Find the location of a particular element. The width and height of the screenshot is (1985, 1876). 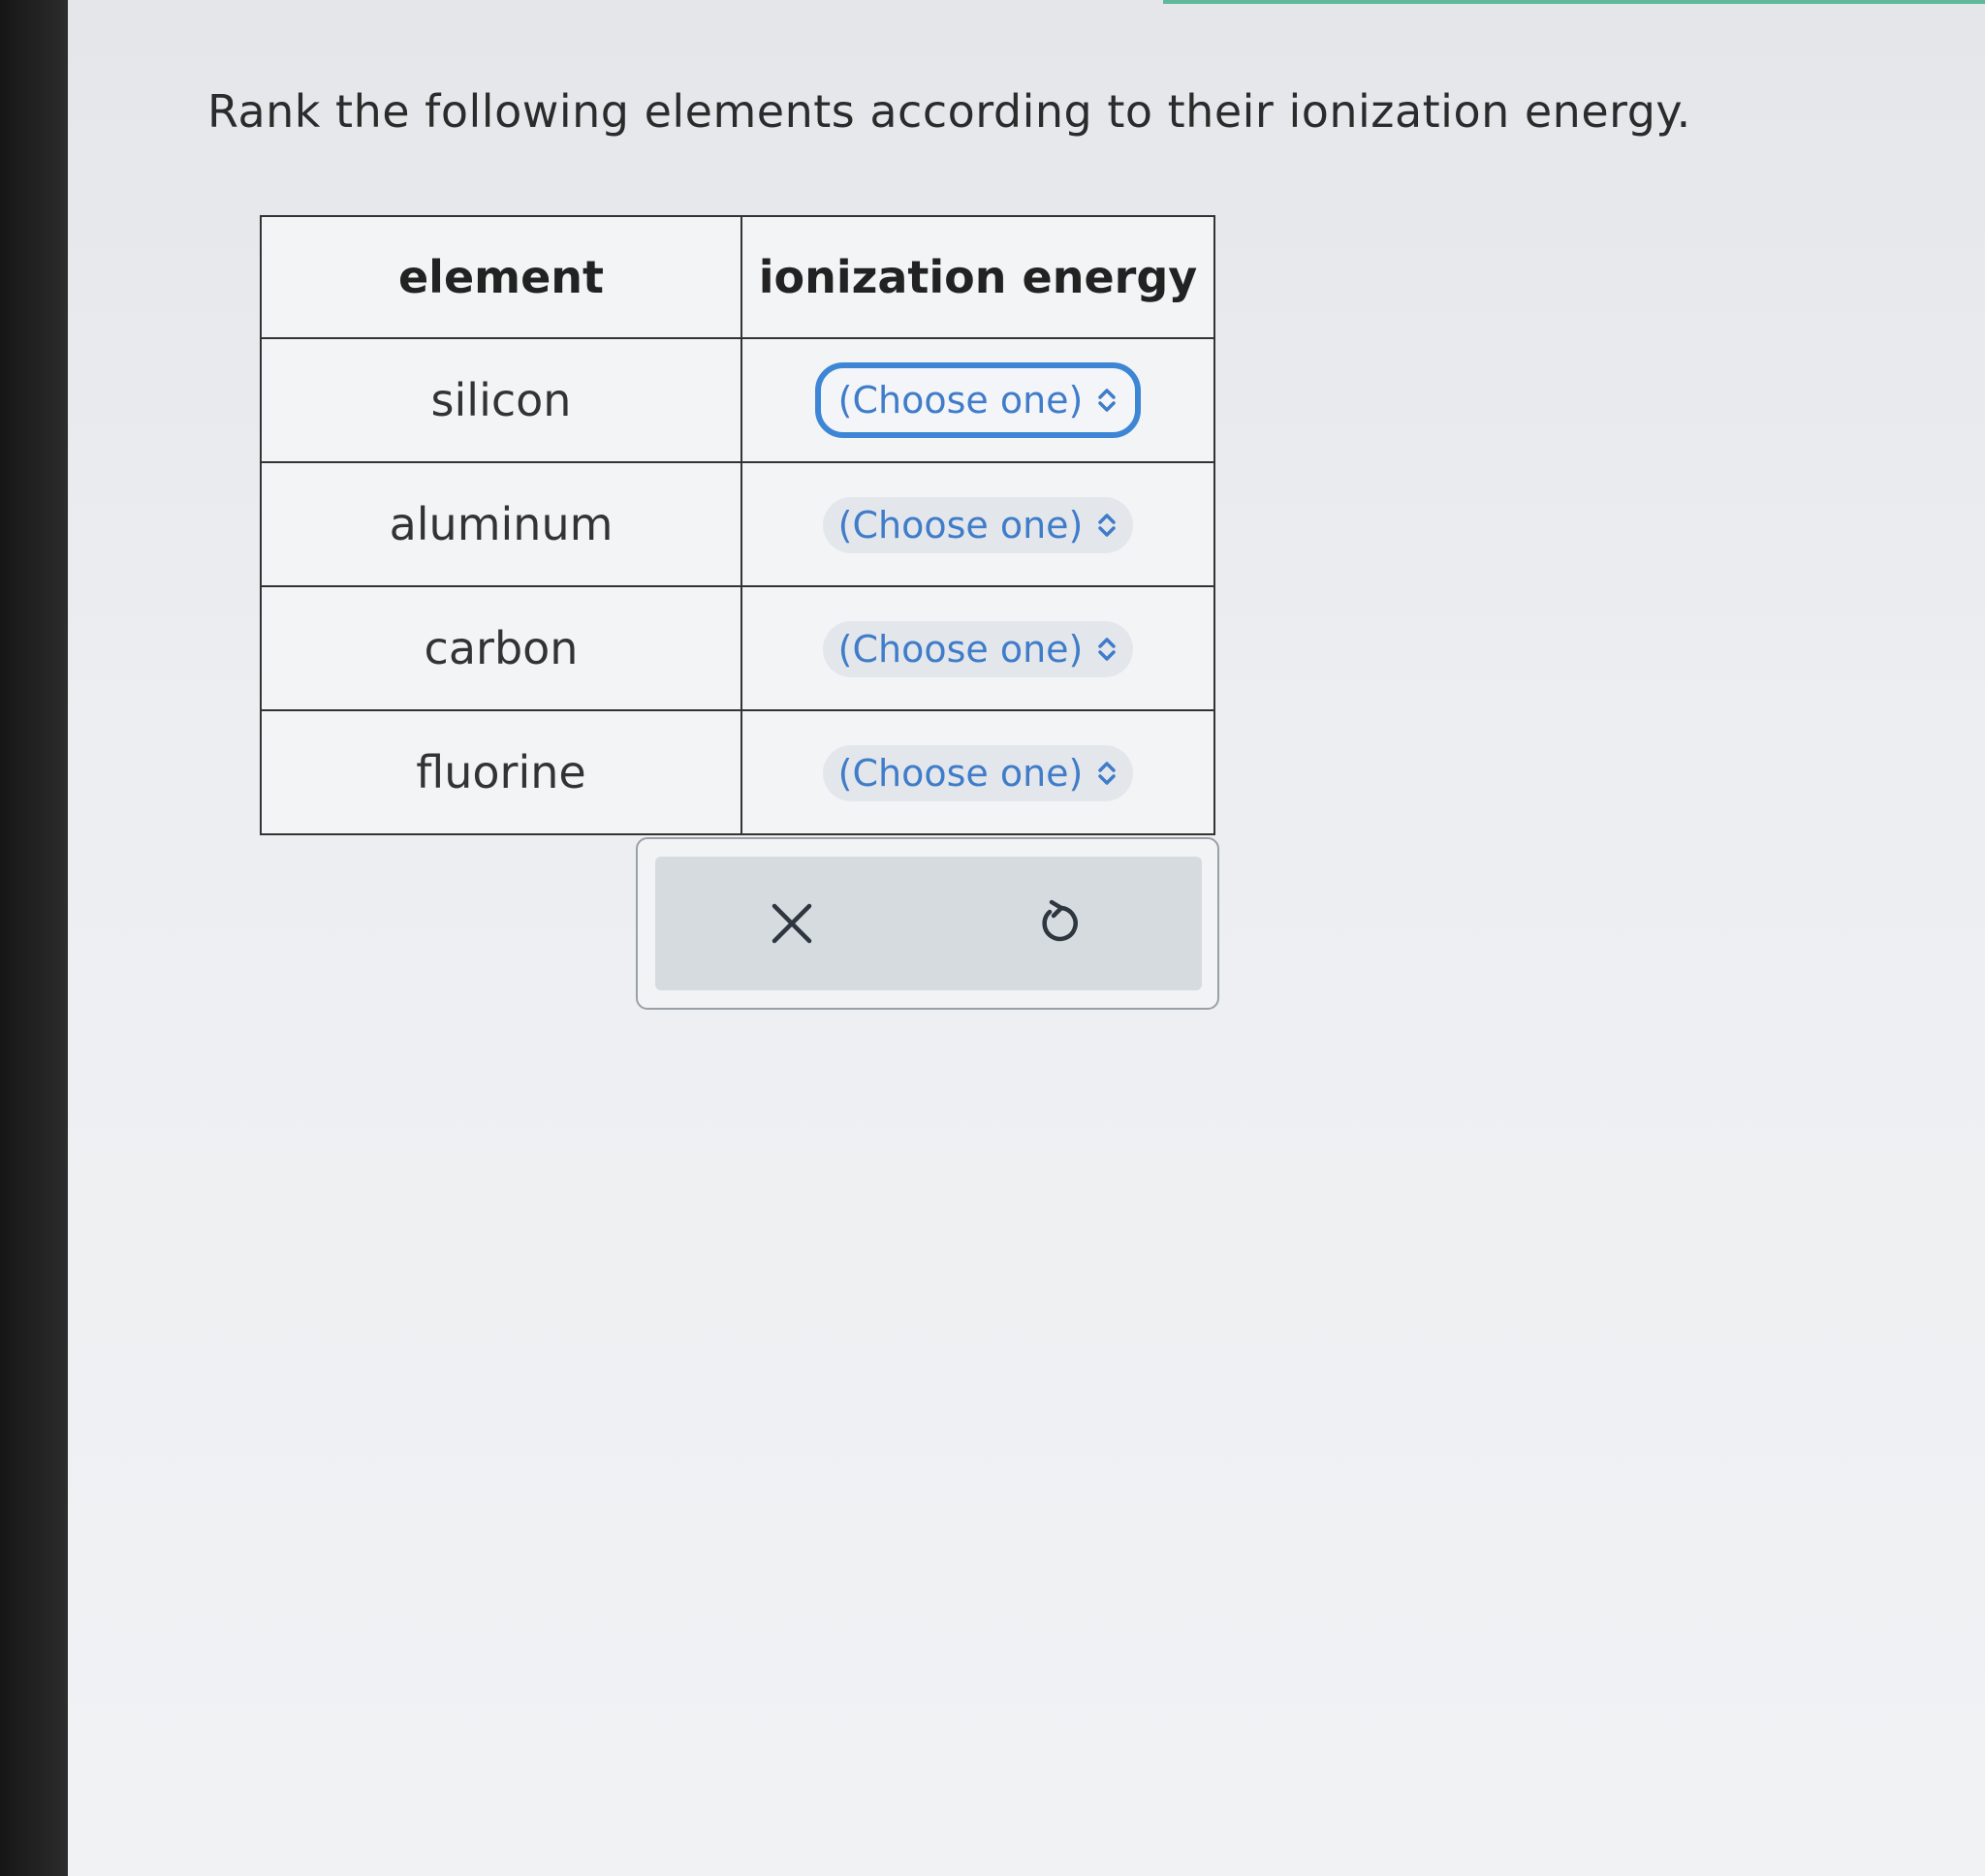

clear-button is located at coordinates (792, 924).